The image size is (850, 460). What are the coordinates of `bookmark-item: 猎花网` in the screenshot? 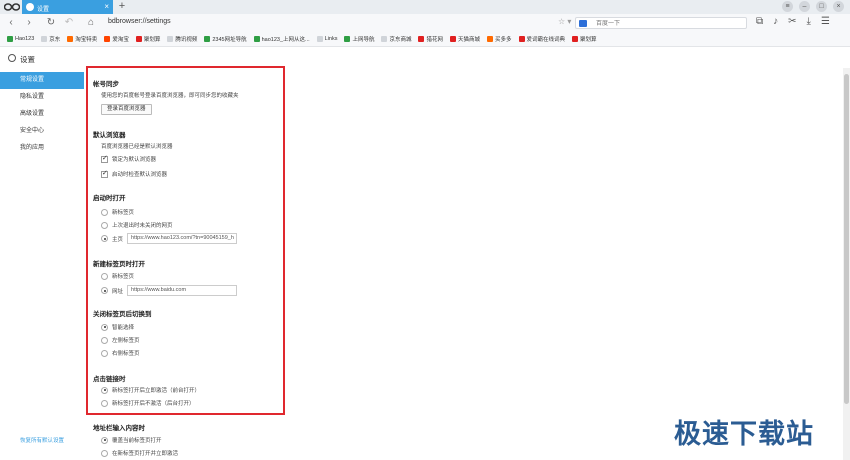 It's located at (430, 39).